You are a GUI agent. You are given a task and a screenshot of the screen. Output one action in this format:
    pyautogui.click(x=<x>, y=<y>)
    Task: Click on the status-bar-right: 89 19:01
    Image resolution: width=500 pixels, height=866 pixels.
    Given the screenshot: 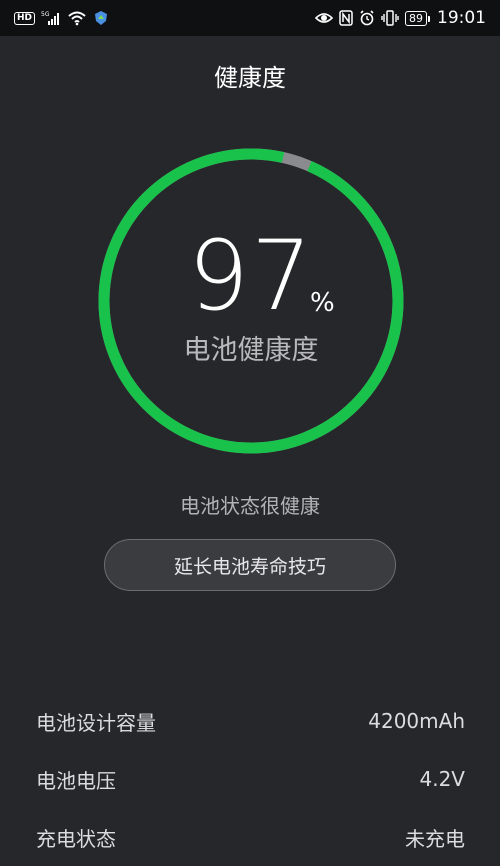 What is the action you would take?
    pyautogui.click(x=400, y=18)
    